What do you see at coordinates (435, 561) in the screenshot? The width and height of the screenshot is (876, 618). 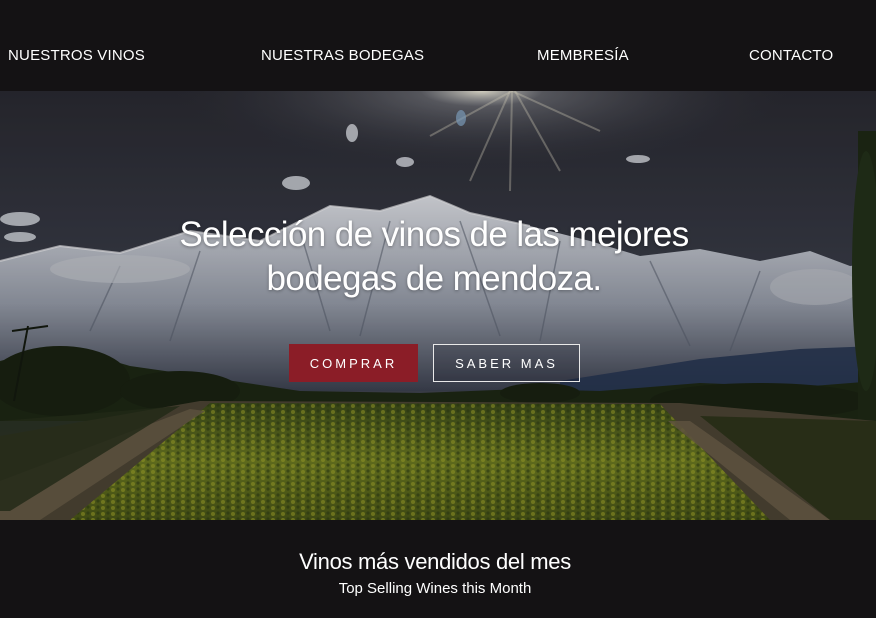 I see `best-sellers-title: Vinos más vendidos del mes` at bounding box center [435, 561].